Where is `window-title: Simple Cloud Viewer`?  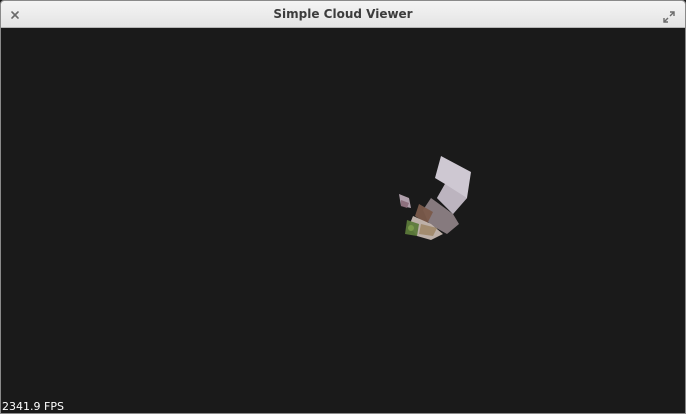
window-title: Simple Cloud Viewer is located at coordinates (343, 14).